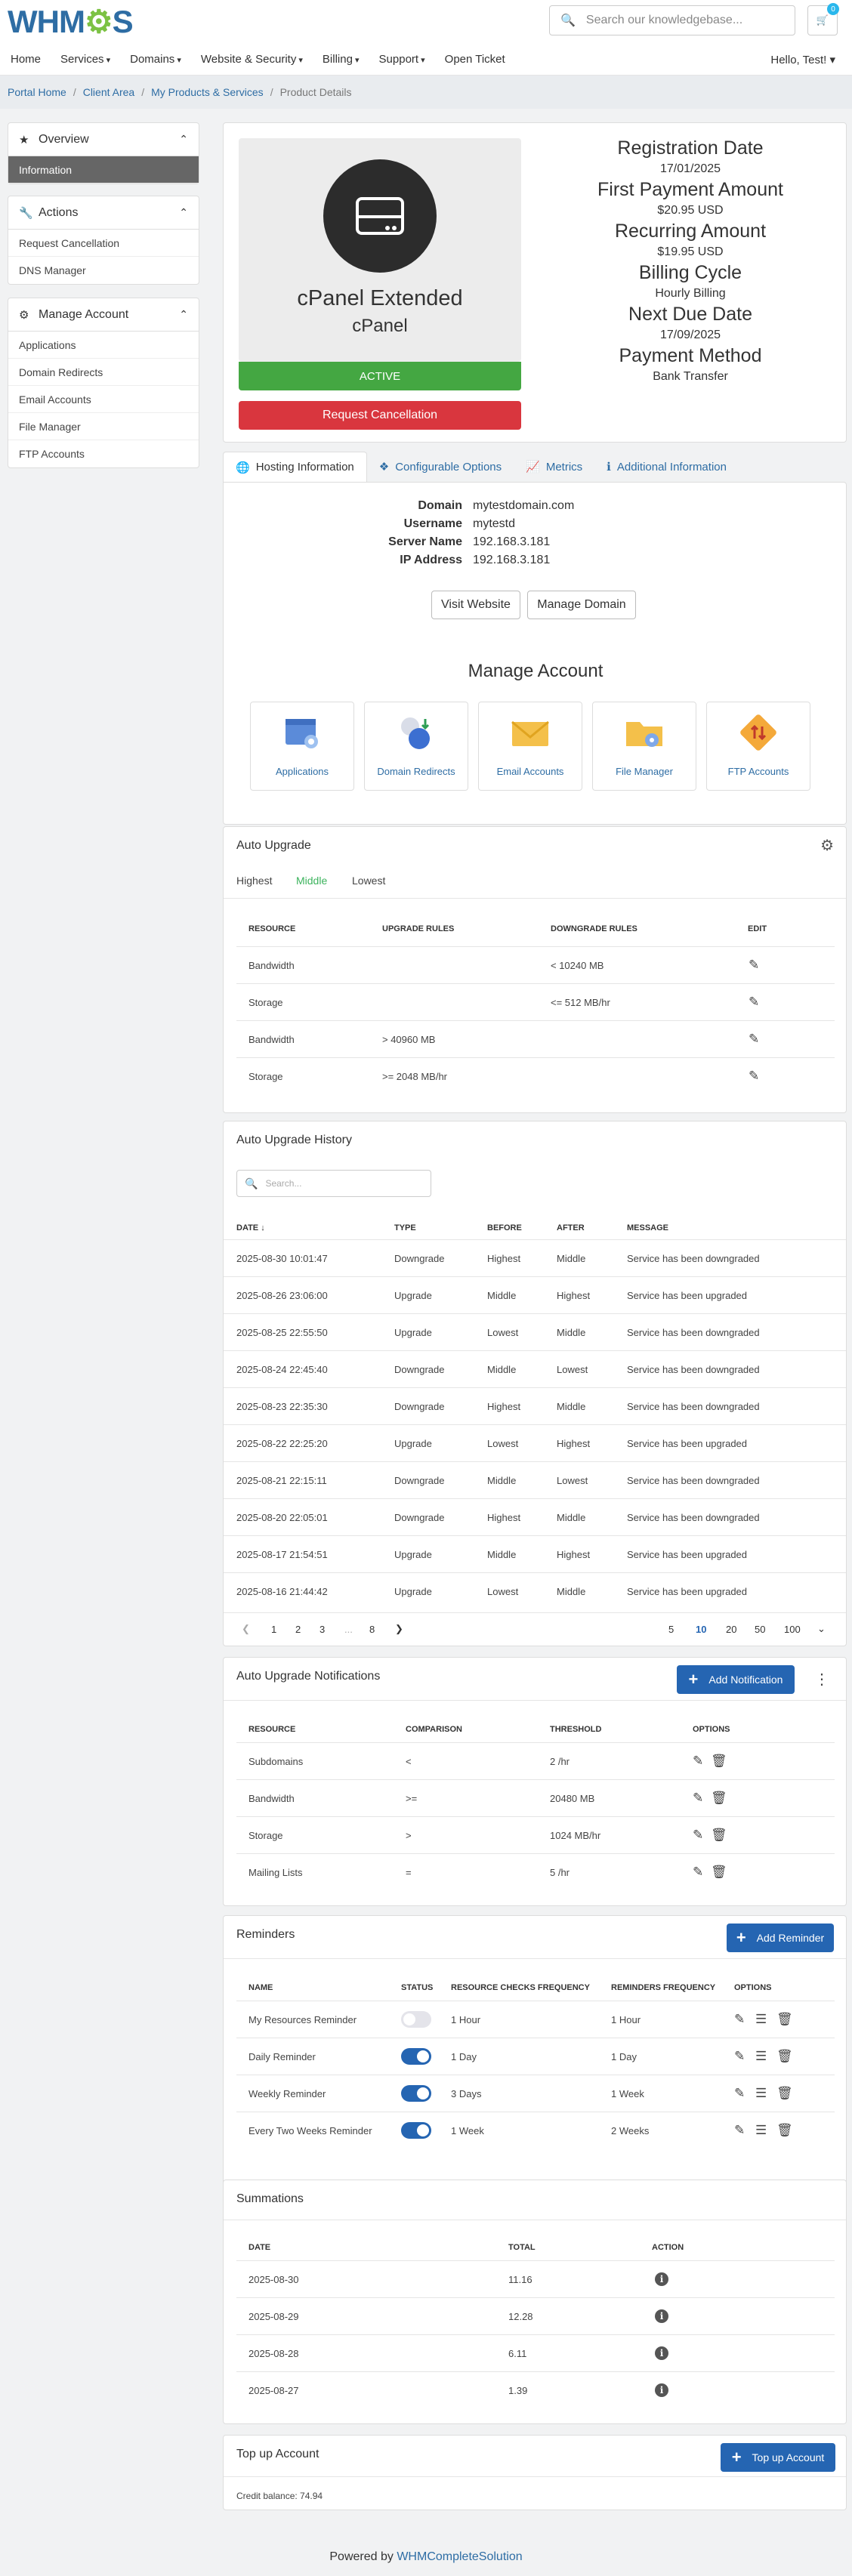 Image resolution: width=852 pixels, height=2576 pixels. I want to click on tab-additional-information: ℹ Additional Information, so click(667, 467).